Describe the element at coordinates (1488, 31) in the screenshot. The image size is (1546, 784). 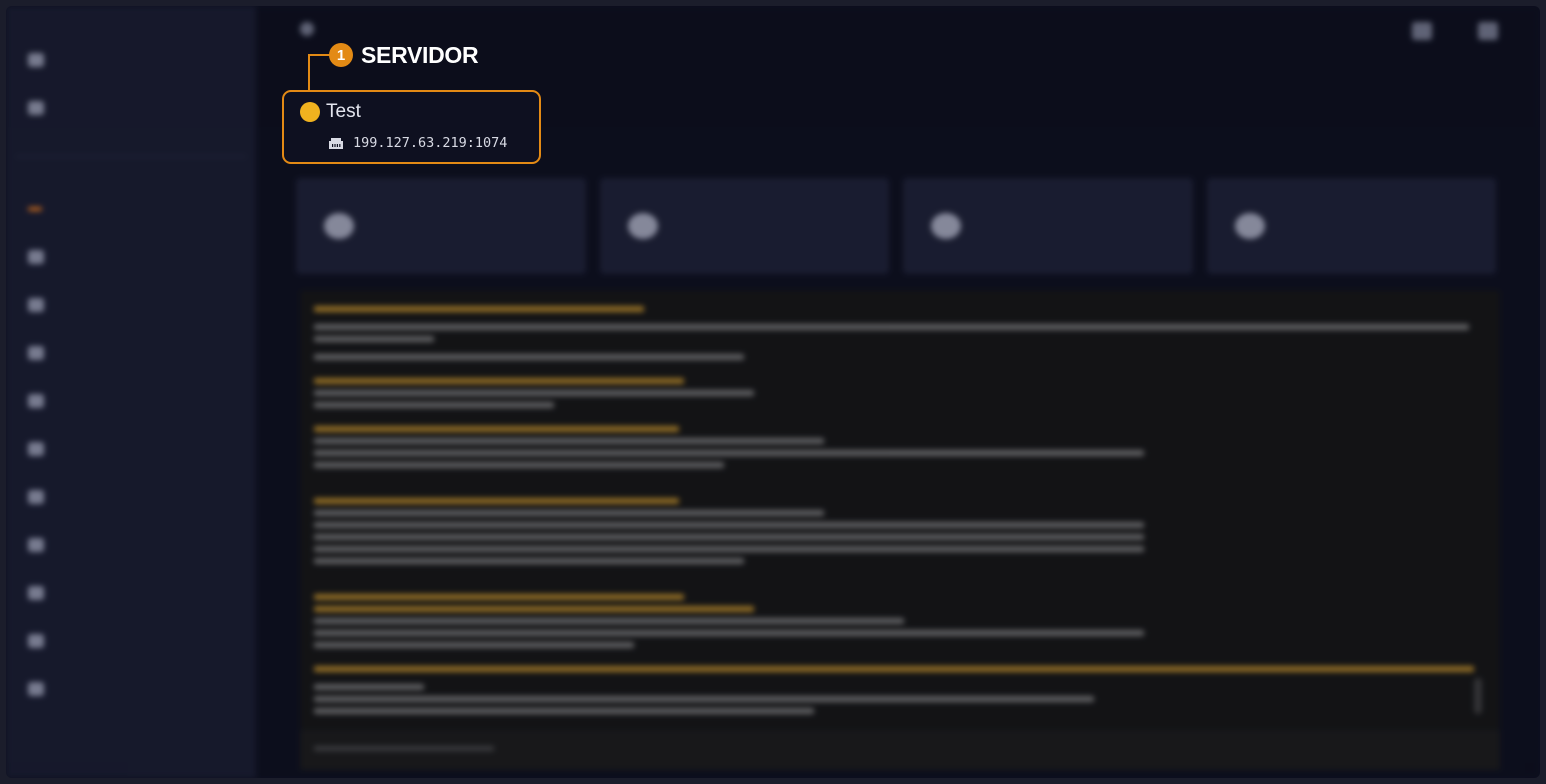
I see `logout-icon` at that location.